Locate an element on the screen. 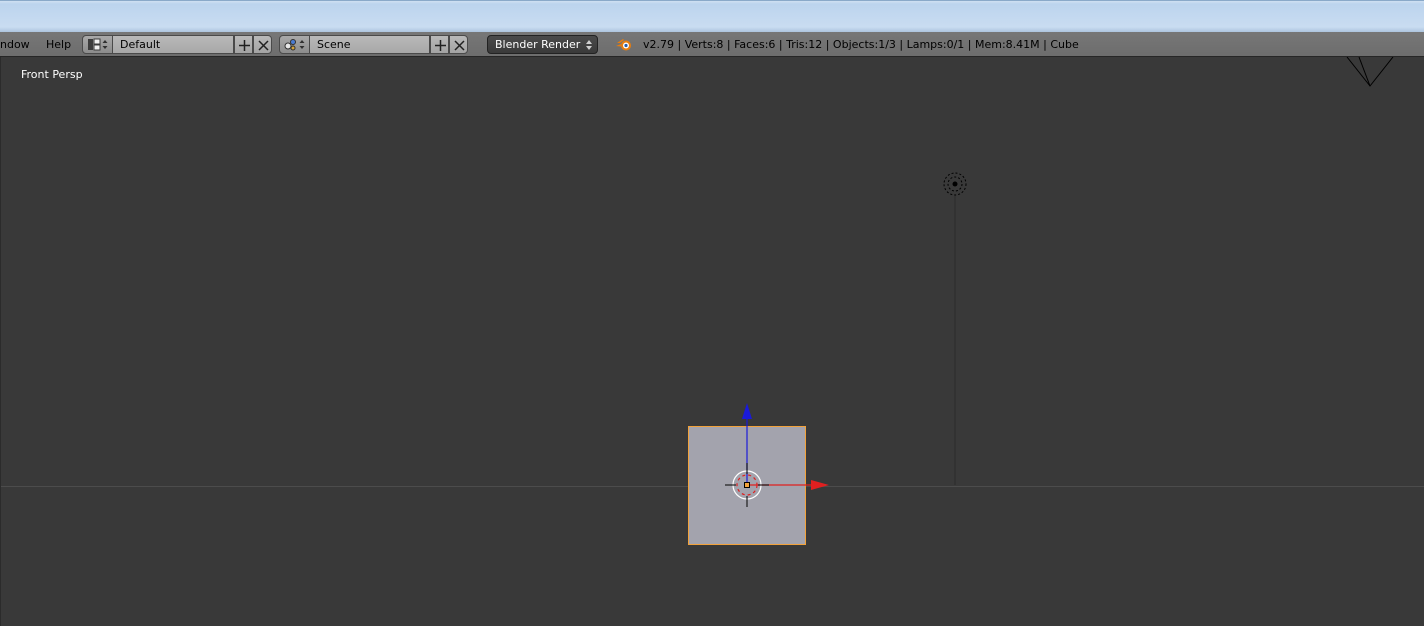 This screenshot has height=626, width=1424. scene-name: Scene is located at coordinates (370, 44).